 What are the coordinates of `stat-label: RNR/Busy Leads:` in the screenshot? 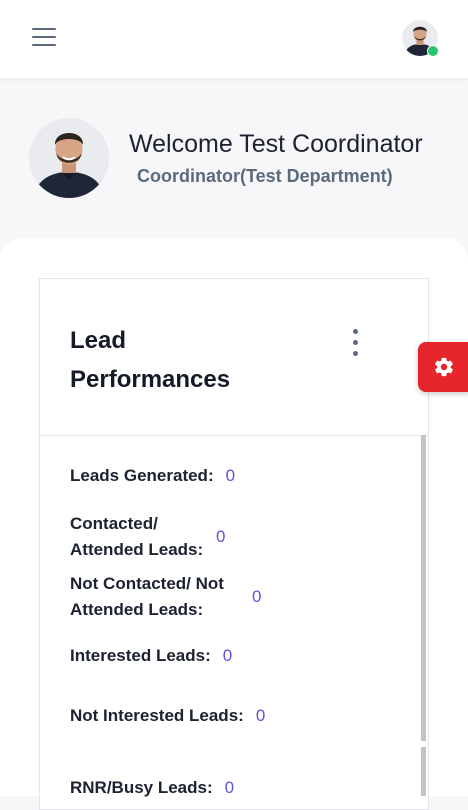 It's located at (141, 787).